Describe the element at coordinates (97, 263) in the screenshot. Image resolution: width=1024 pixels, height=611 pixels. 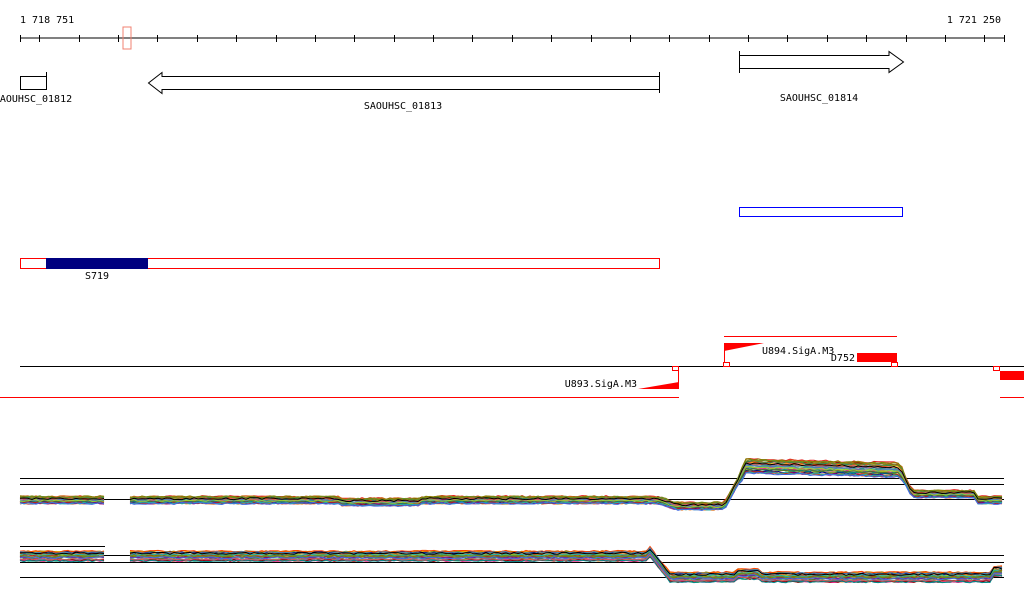
I see `segment-S719` at that location.